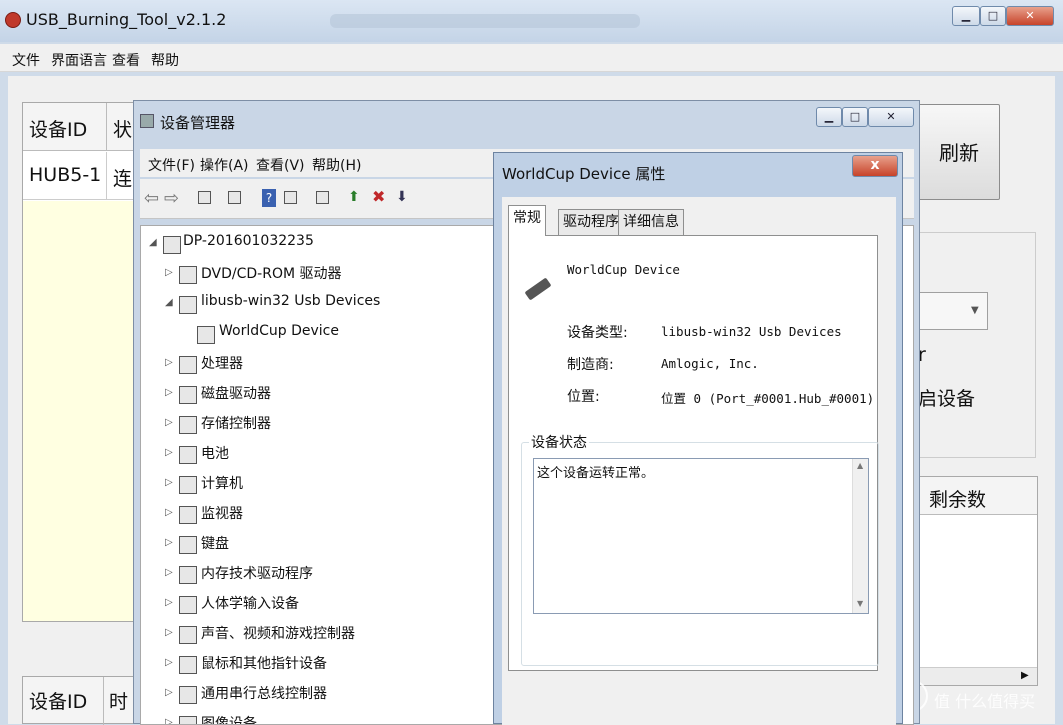  Describe the element at coordinates (958, 500) in the screenshot. I see `header-remaining: 剩余数` at that location.